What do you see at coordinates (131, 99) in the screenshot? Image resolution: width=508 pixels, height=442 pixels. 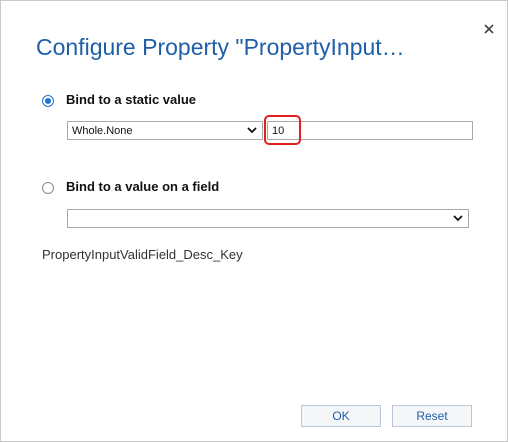 I see `static-value-label: Bind to a static value` at bounding box center [131, 99].